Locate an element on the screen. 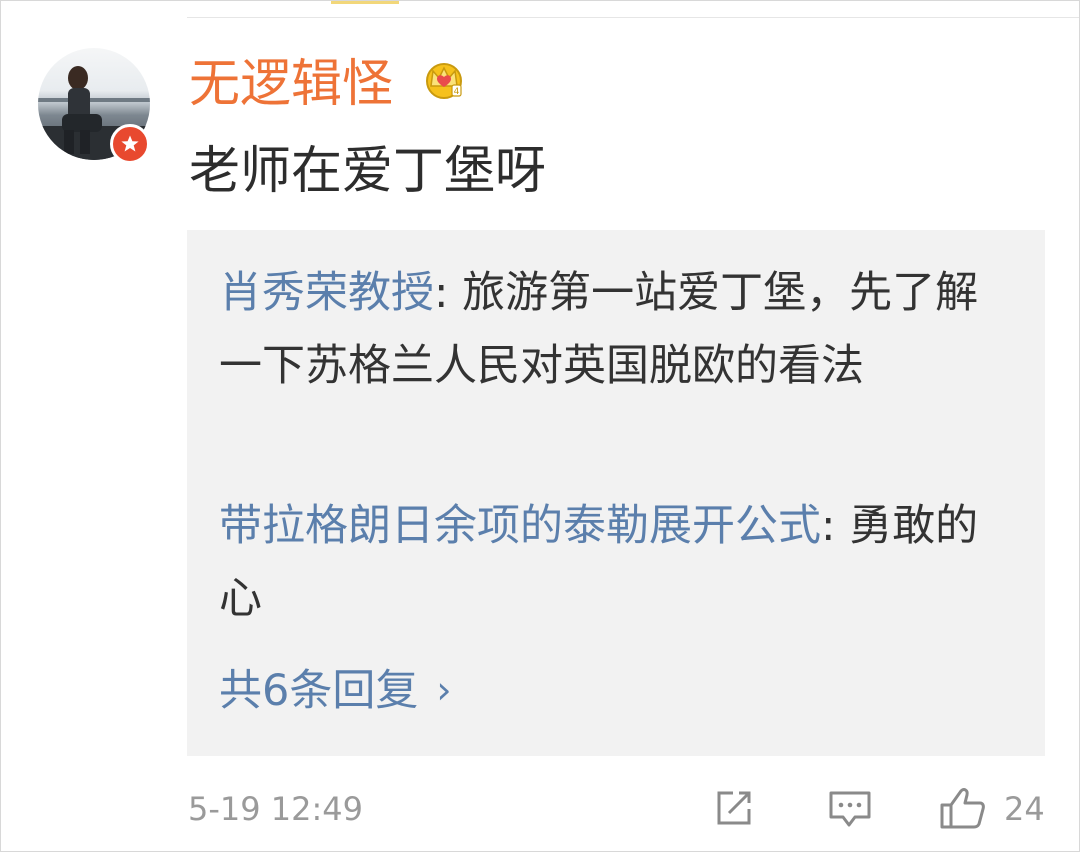  timestamp: 5-19 12:49 is located at coordinates (276, 809).